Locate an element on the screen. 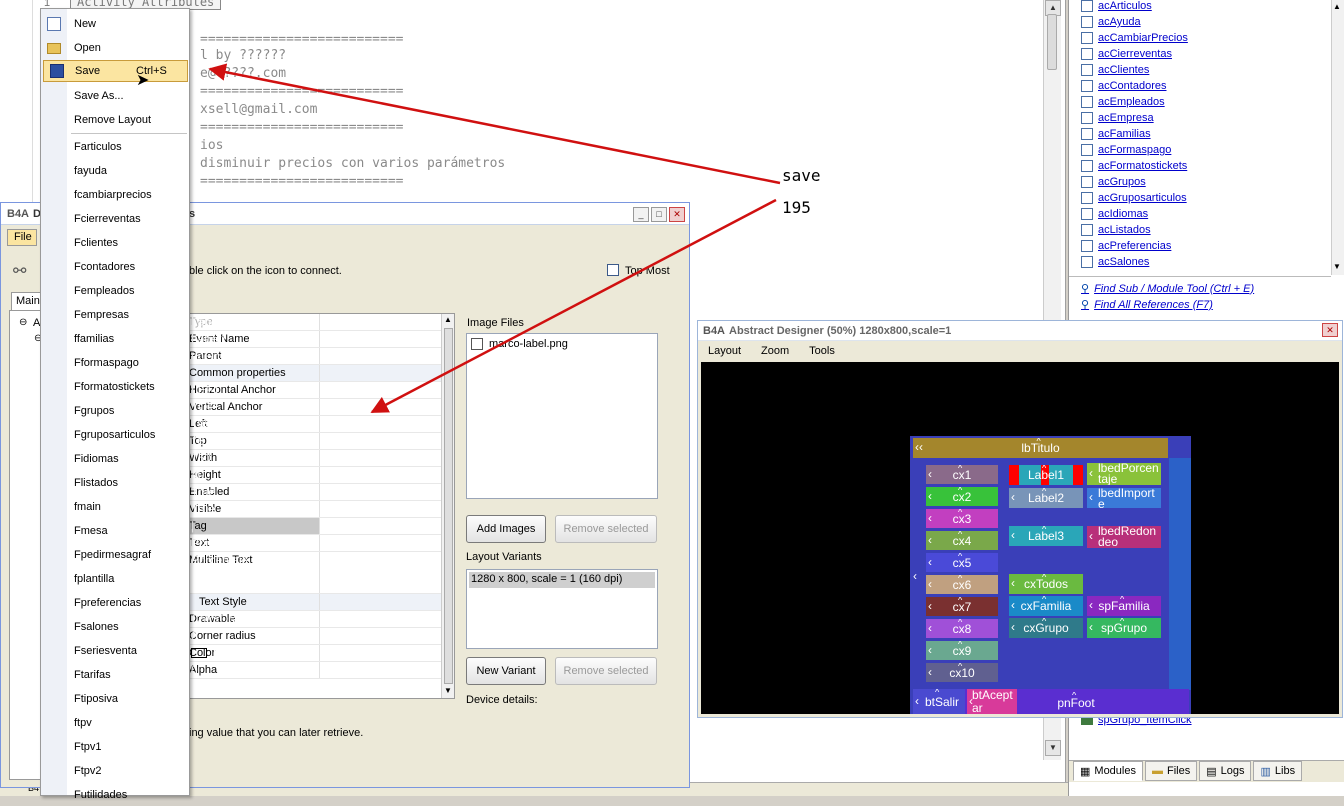 This screenshot has height=806, width=1344. arrow-to-left-property is located at coordinates (573, 306).